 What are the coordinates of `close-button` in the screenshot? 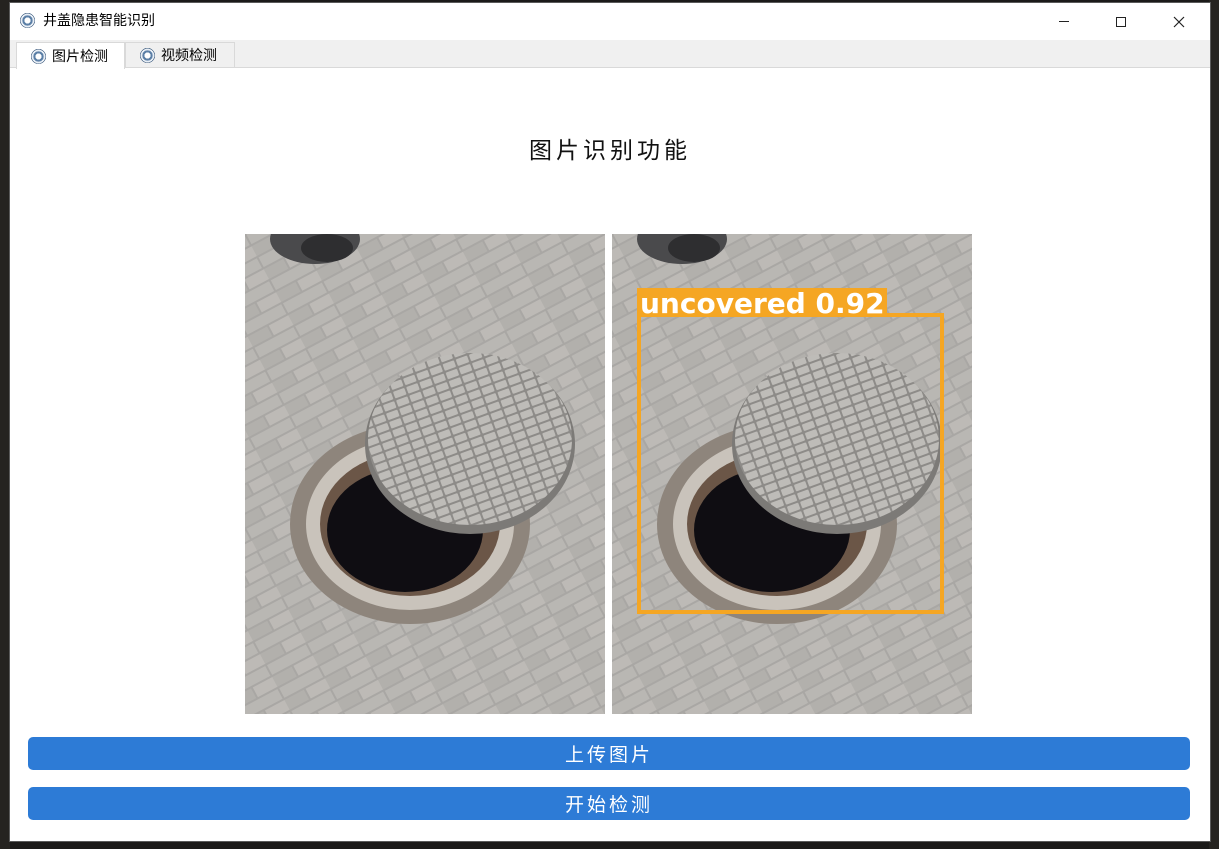 It's located at (1179, 21).